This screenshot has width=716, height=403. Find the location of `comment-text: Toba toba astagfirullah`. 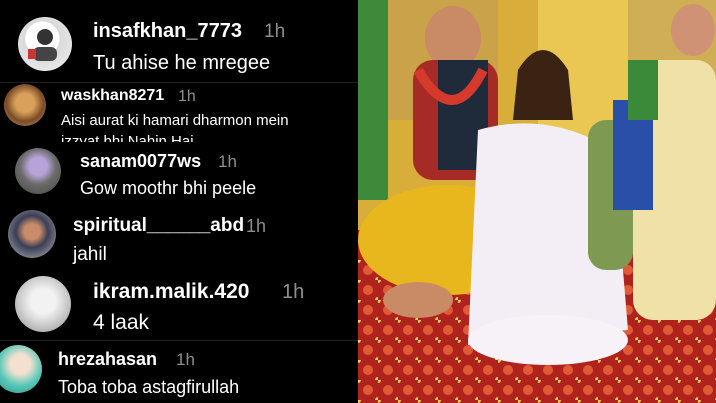

comment-text: Toba toba astagfirullah is located at coordinates (149, 387).